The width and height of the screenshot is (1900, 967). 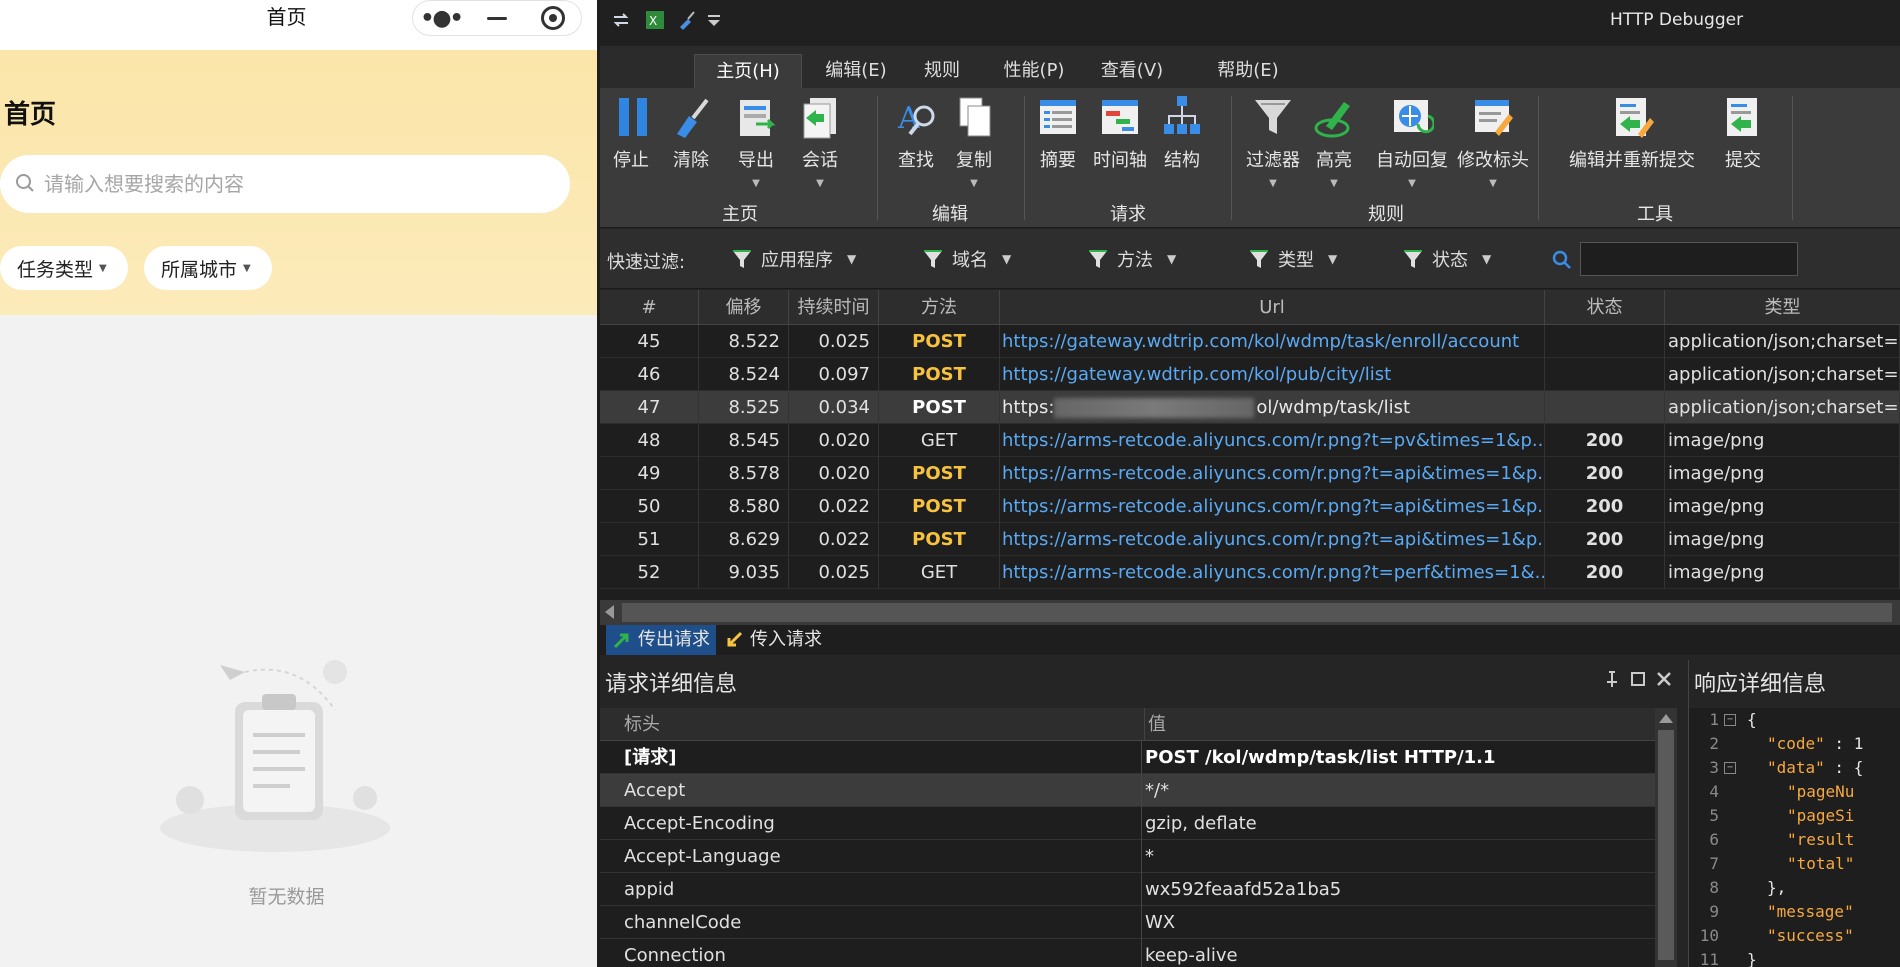 I want to click on code-line: 3− "data" : {, so click(x=1794, y=768).